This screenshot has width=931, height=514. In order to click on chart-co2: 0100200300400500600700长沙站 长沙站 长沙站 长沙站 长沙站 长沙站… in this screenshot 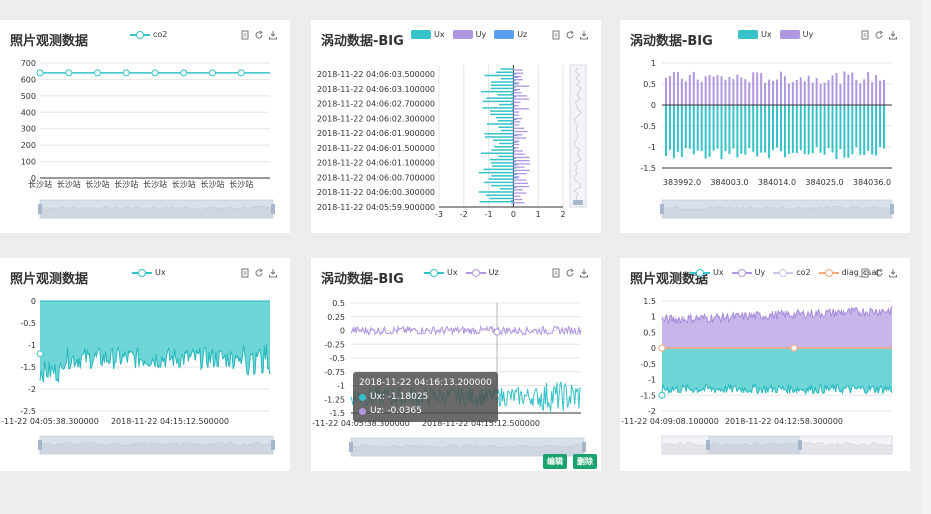, I will do `click(148, 139)`.